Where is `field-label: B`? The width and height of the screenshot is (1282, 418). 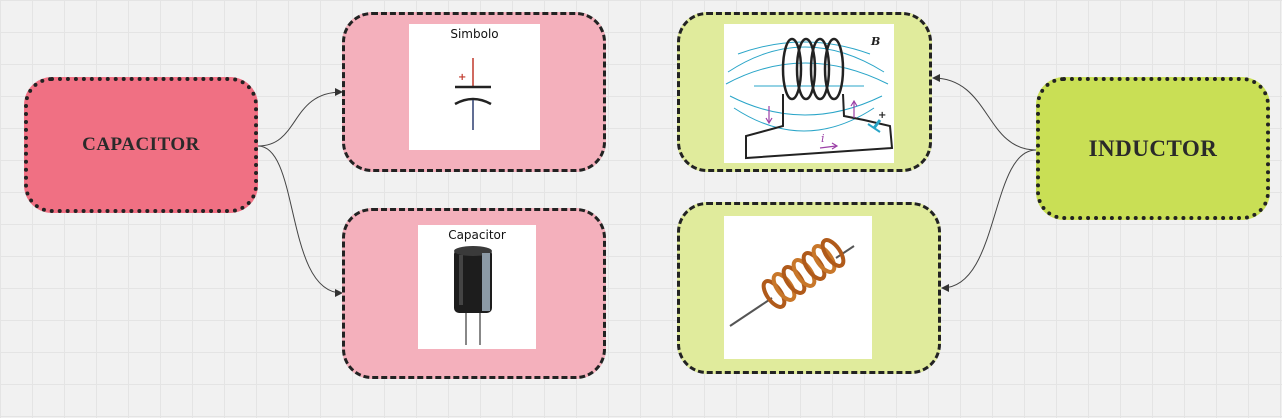
field-label: B is located at coordinates (875, 41).